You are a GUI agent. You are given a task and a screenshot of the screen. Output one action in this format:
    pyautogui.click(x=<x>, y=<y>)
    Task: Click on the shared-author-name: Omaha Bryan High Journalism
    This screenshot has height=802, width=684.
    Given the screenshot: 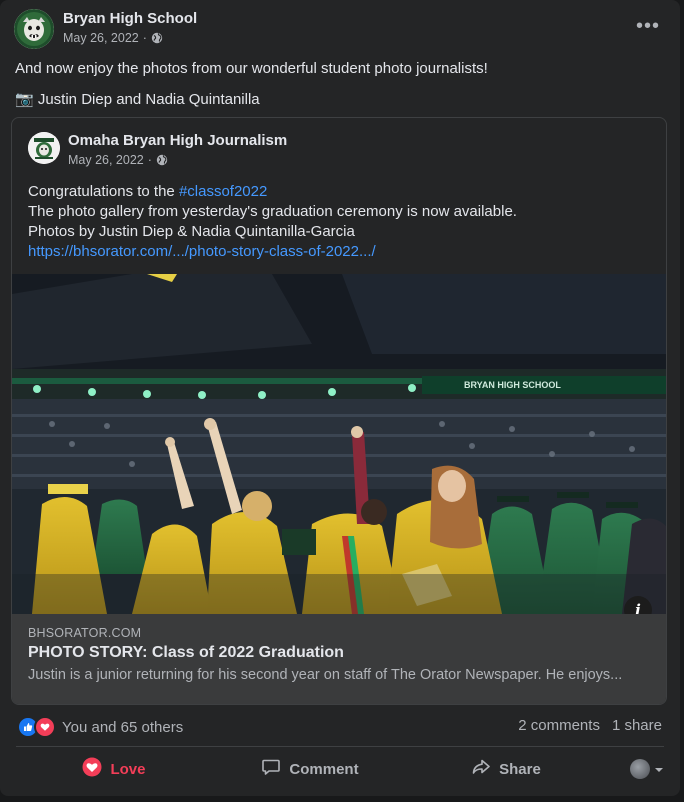 What is the action you would take?
    pyautogui.click(x=177, y=140)
    